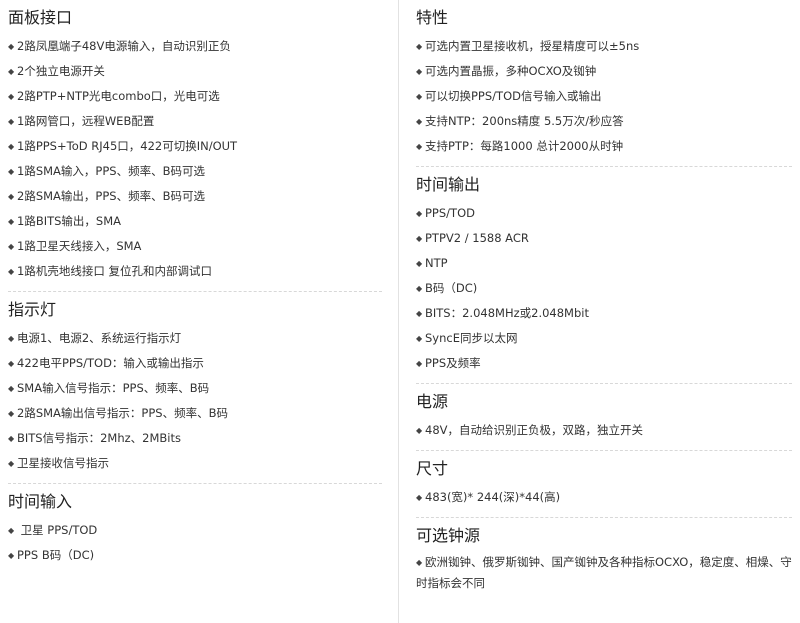  I want to click on list-item: ◆ B码（DC), so click(604, 288).